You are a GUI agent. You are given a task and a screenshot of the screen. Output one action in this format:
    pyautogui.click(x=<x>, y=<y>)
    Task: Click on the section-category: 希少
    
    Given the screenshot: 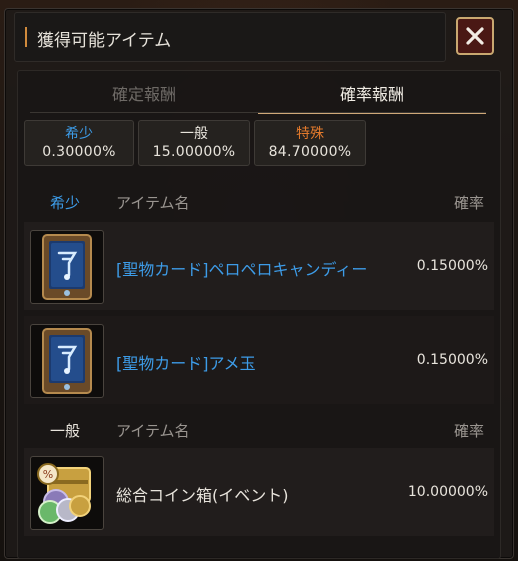 What is the action you would take?
    pyautogui.click(x=65, y=203)
    